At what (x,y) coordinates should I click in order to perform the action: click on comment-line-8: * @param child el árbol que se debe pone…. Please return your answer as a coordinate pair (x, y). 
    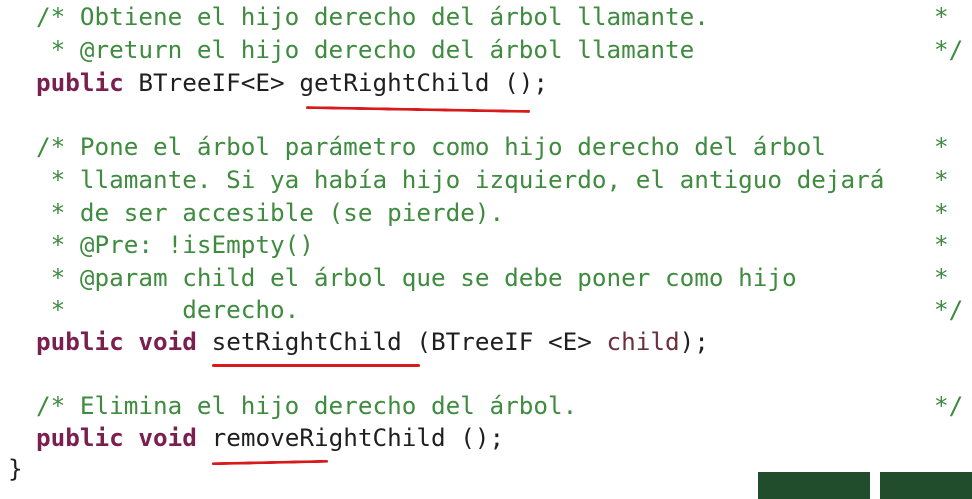
    Looking at the image, I should click on (416, 277).